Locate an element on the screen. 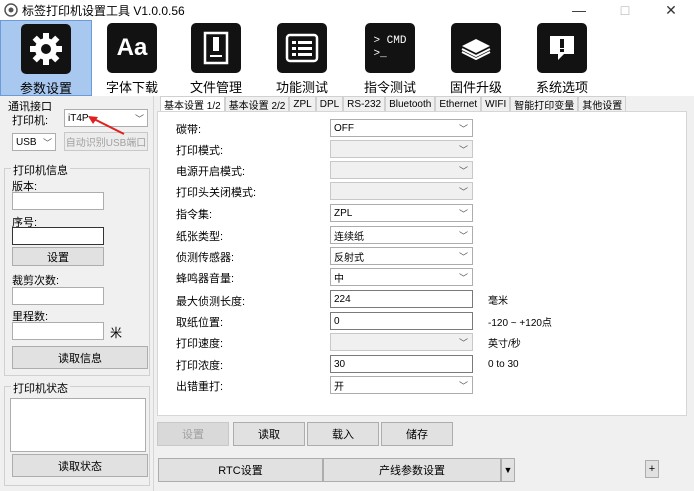 The height and width of the screenshot is (491, 694). tool-label: 参数设置 is located at coordinates (45, 88).